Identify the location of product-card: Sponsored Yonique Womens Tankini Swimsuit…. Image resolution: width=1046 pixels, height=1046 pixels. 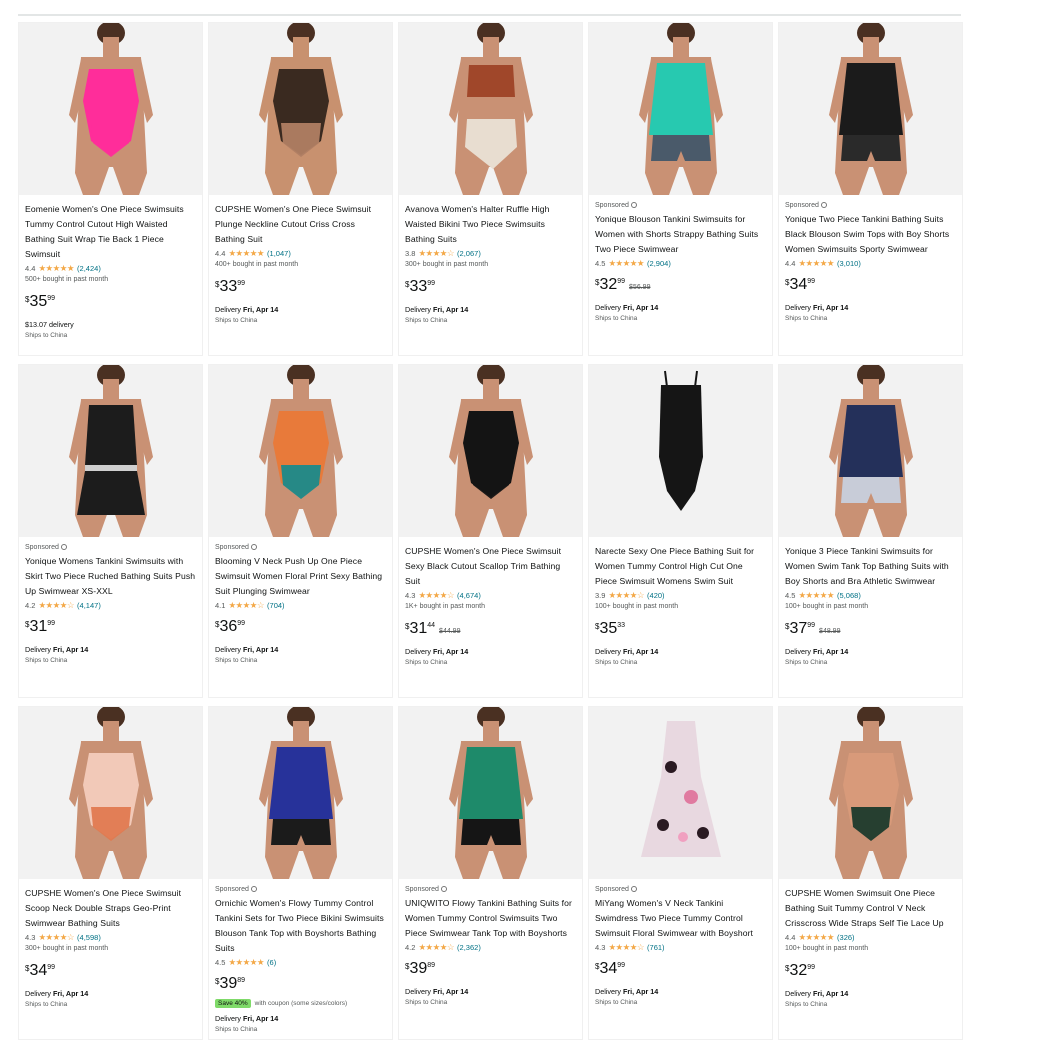
(110, 531).